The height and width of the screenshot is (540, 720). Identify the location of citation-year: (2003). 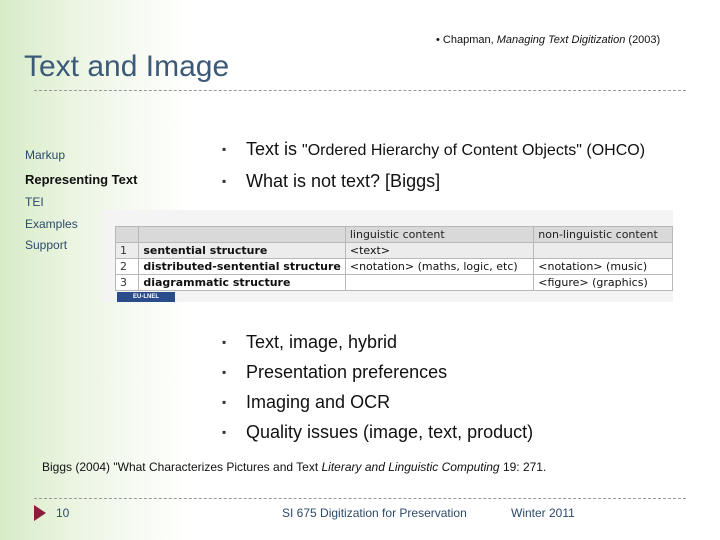
(643, 40).